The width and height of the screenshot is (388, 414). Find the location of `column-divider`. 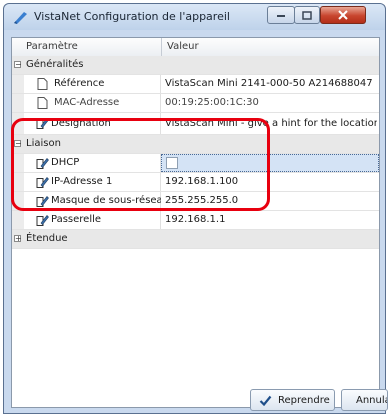

column-divider is located at coordinates (161, 47).